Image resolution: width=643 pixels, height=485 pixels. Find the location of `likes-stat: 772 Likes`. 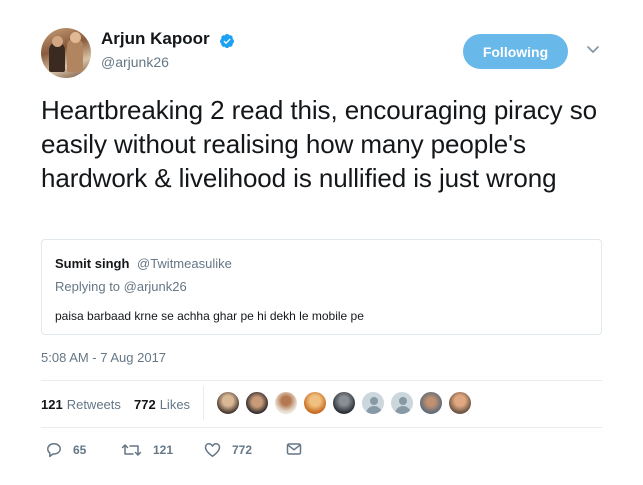

likes-stat: 772 Likes is located at coordinates (162, 404).